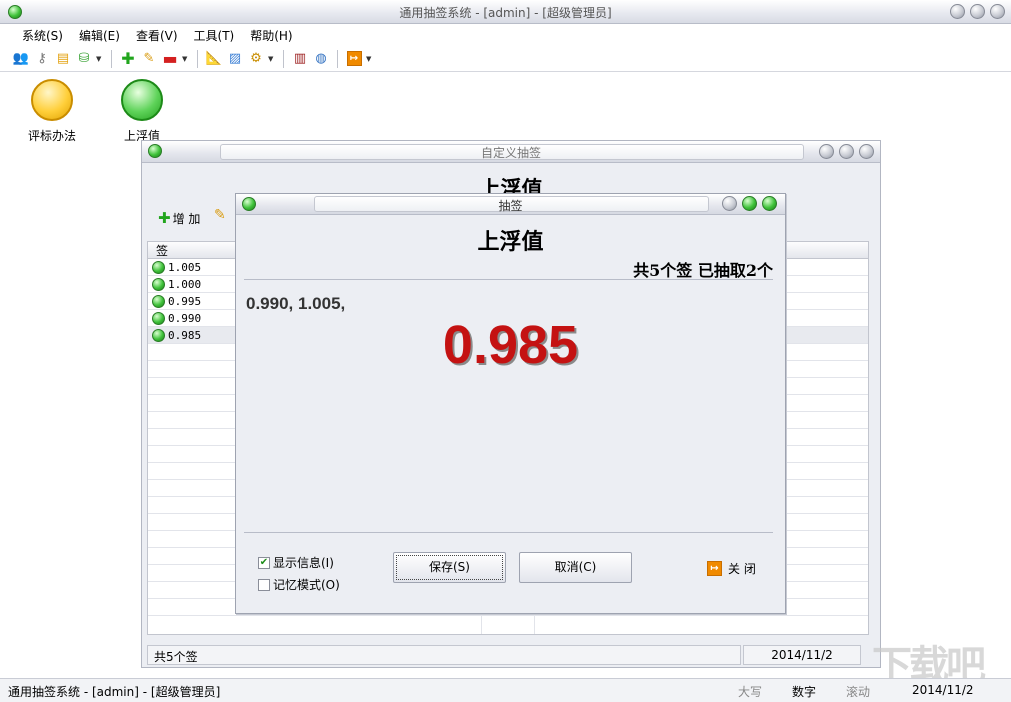 The image size is (1011, 702). I want to click on menu-bar: 系统(S) 编辑(E) 查看(V) 工具(T) 帮助(H), so click(505, 35).